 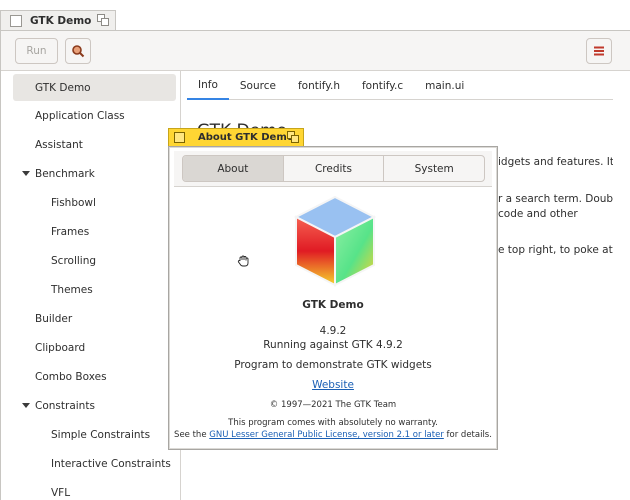 What do you see at coordinates (95, 231) in the screenshot?
I see `sidebar-item-frames: Frames` at bounding box center [95, 231].